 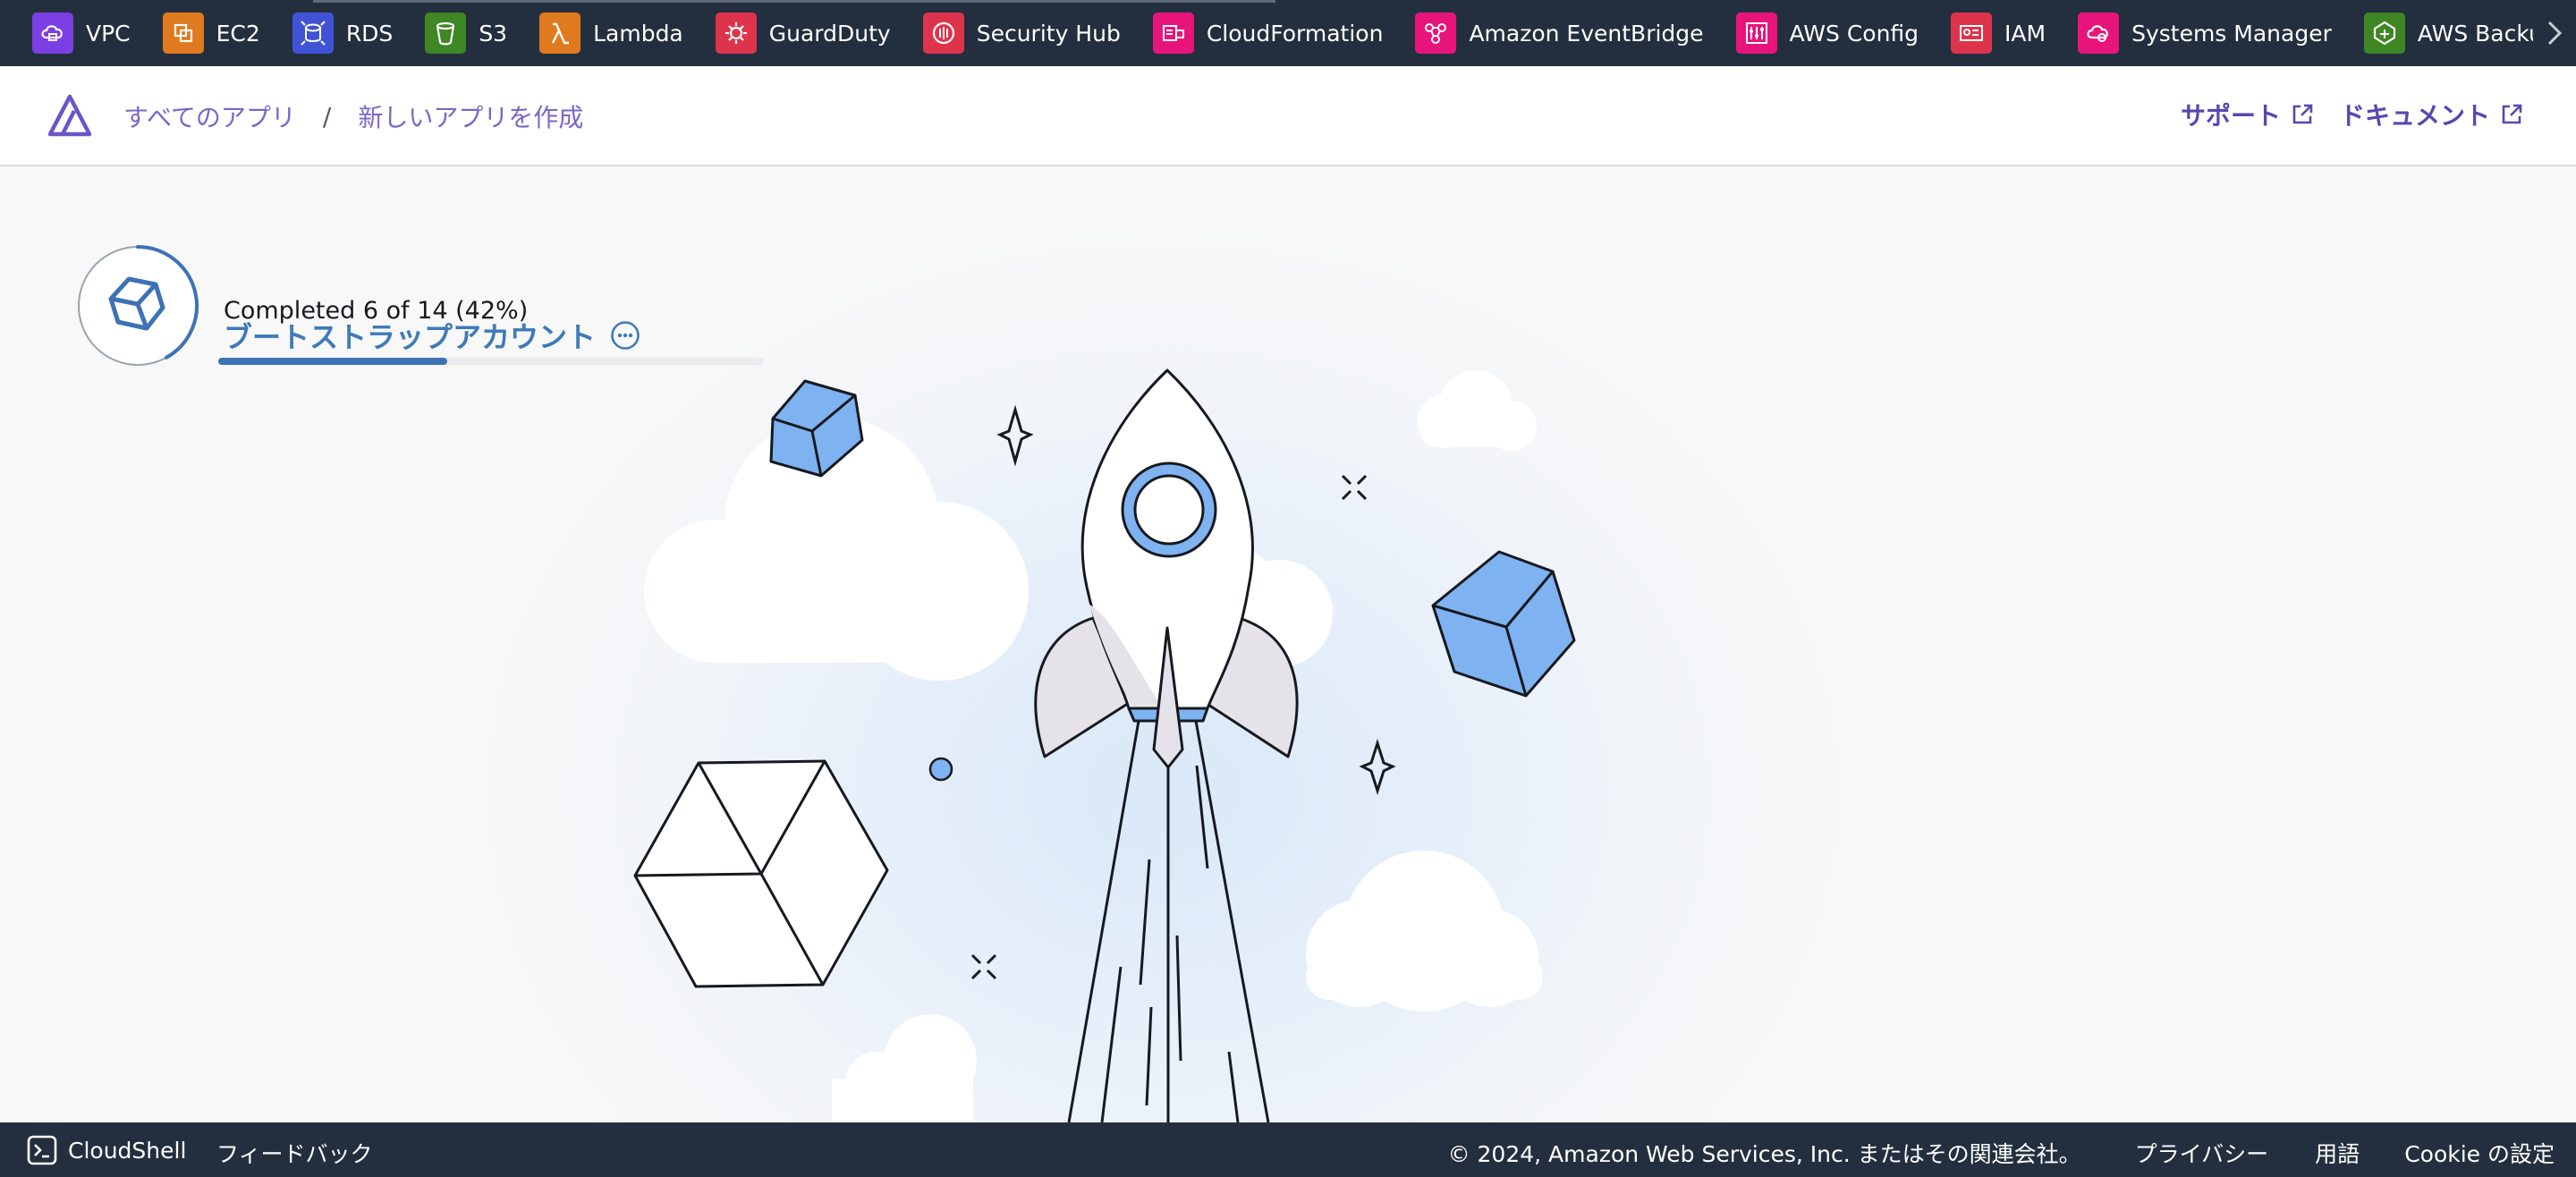 What do you see at coordinates (138, 305) in the screenshot?
I see `step-progress-ring` at bounding box center [138, 305].